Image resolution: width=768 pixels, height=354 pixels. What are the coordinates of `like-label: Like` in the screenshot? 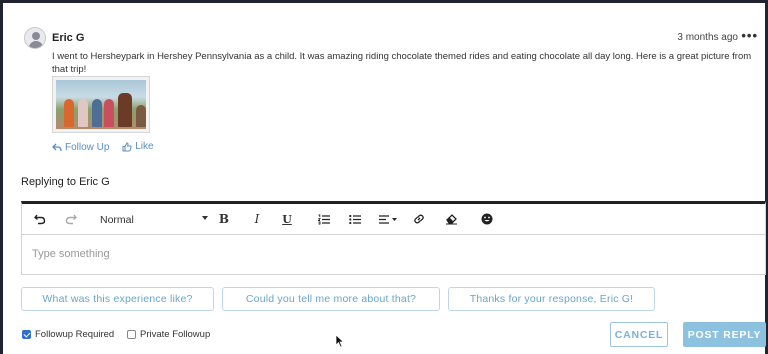 It's located at (144, 146).